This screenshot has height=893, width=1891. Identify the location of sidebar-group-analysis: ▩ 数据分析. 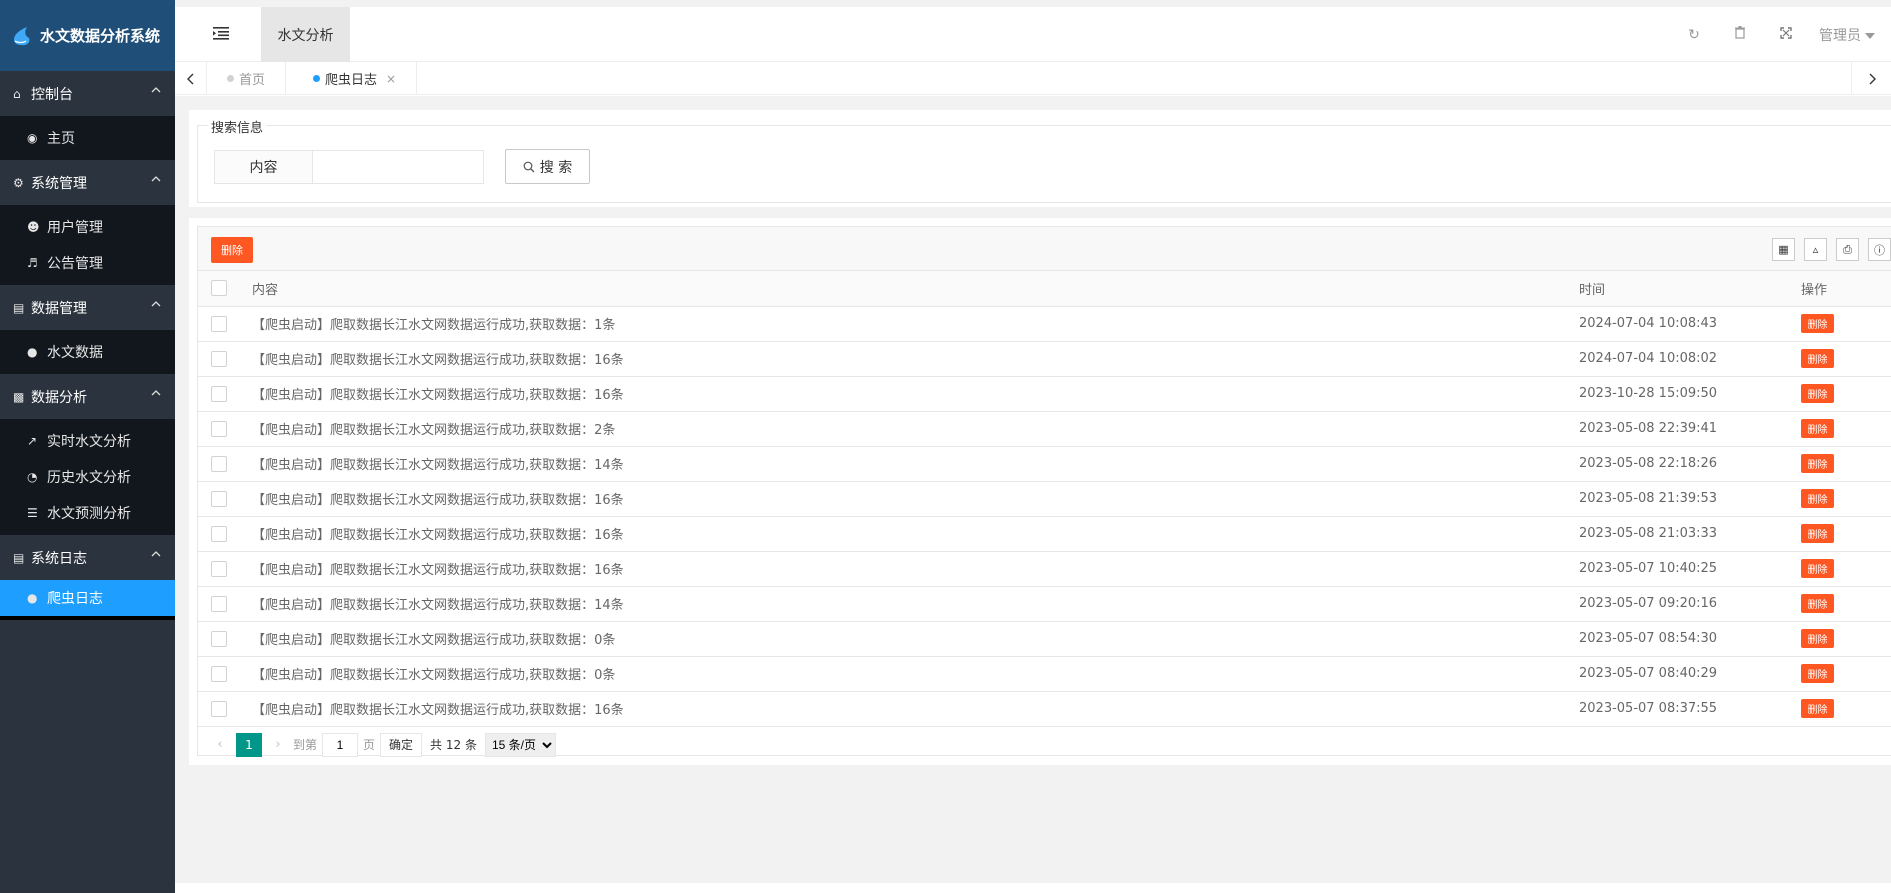
(87, 396).